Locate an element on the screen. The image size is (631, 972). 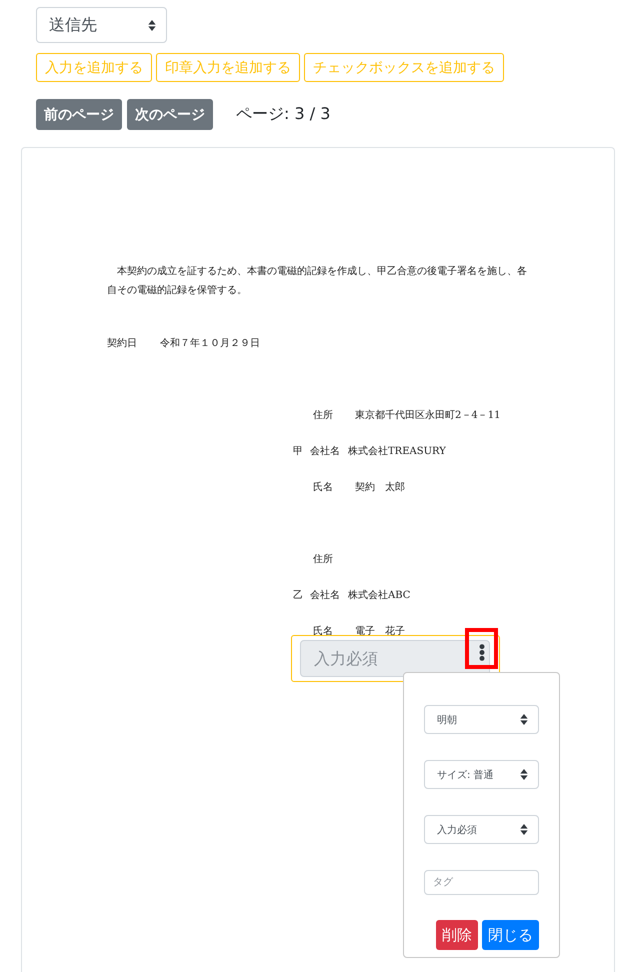
close-button: 閉じる is located at coordinates (510, 935).